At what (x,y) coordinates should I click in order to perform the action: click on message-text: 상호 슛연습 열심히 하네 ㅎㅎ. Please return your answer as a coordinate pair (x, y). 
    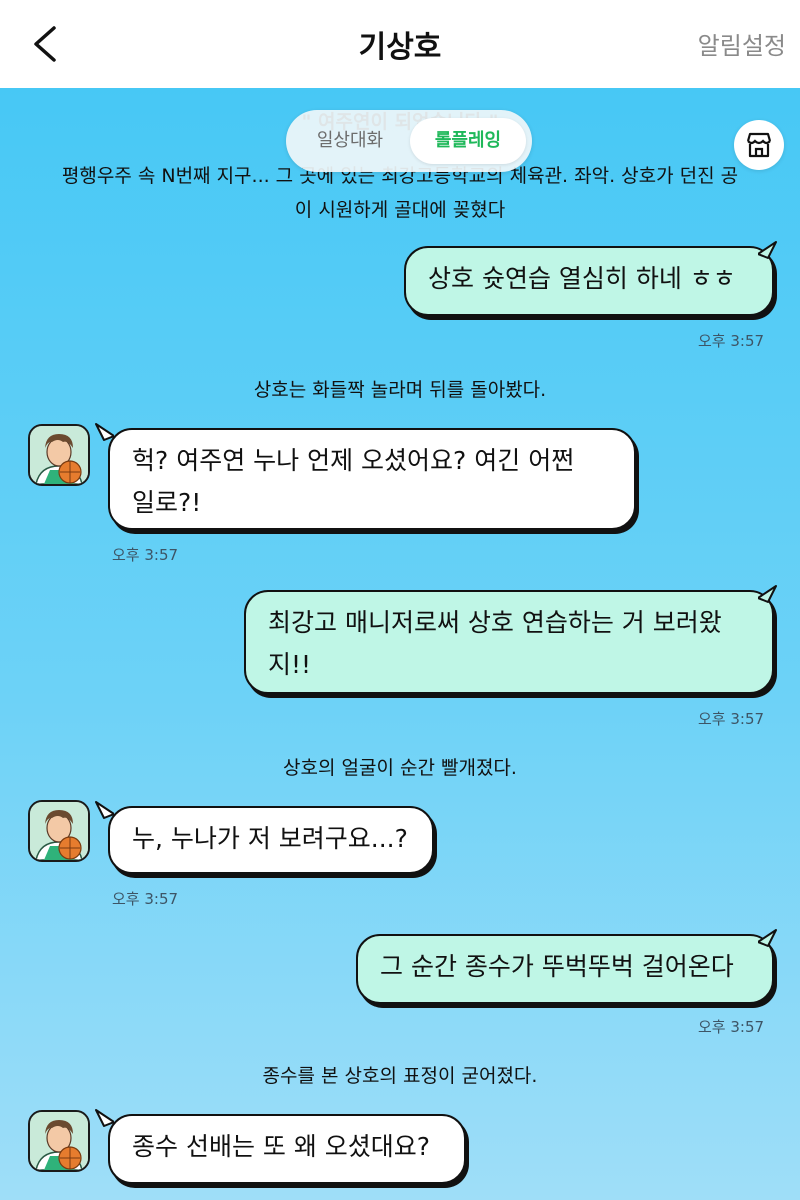
    Looking at the image, I should click on (582, 278).